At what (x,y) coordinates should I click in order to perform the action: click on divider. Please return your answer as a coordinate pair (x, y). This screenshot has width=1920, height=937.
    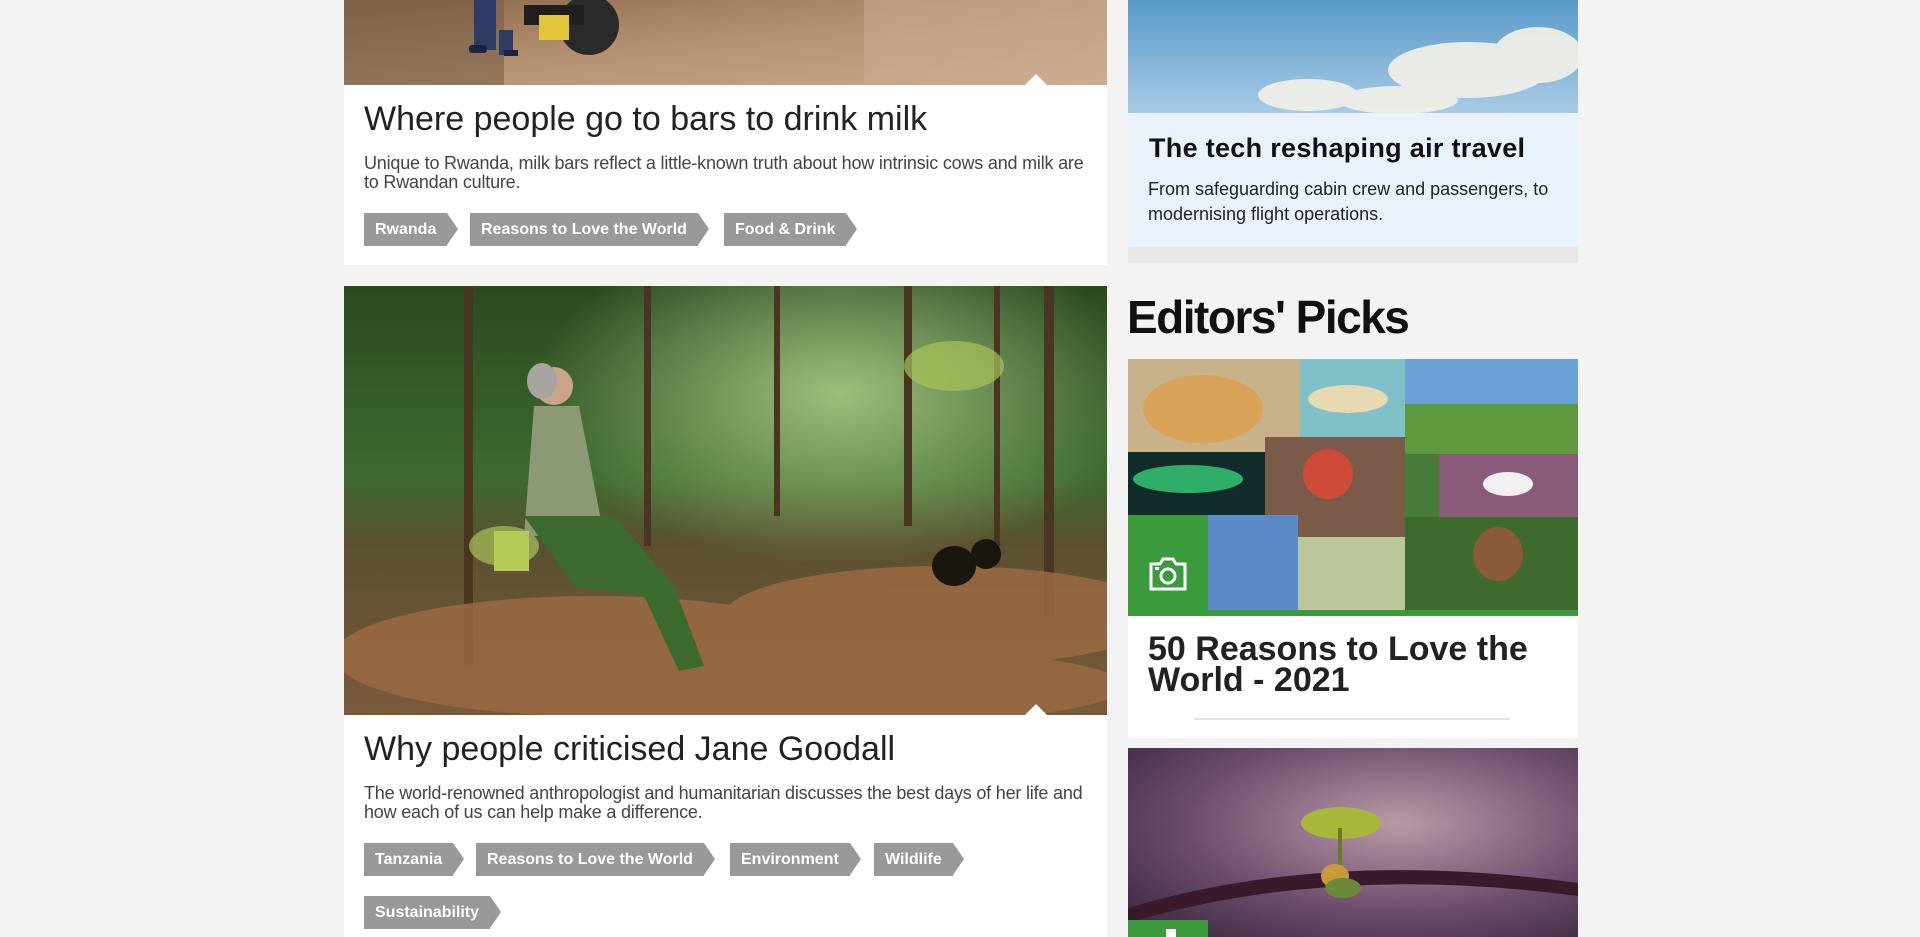
    Looking at the image, I should click on (1352, 719).